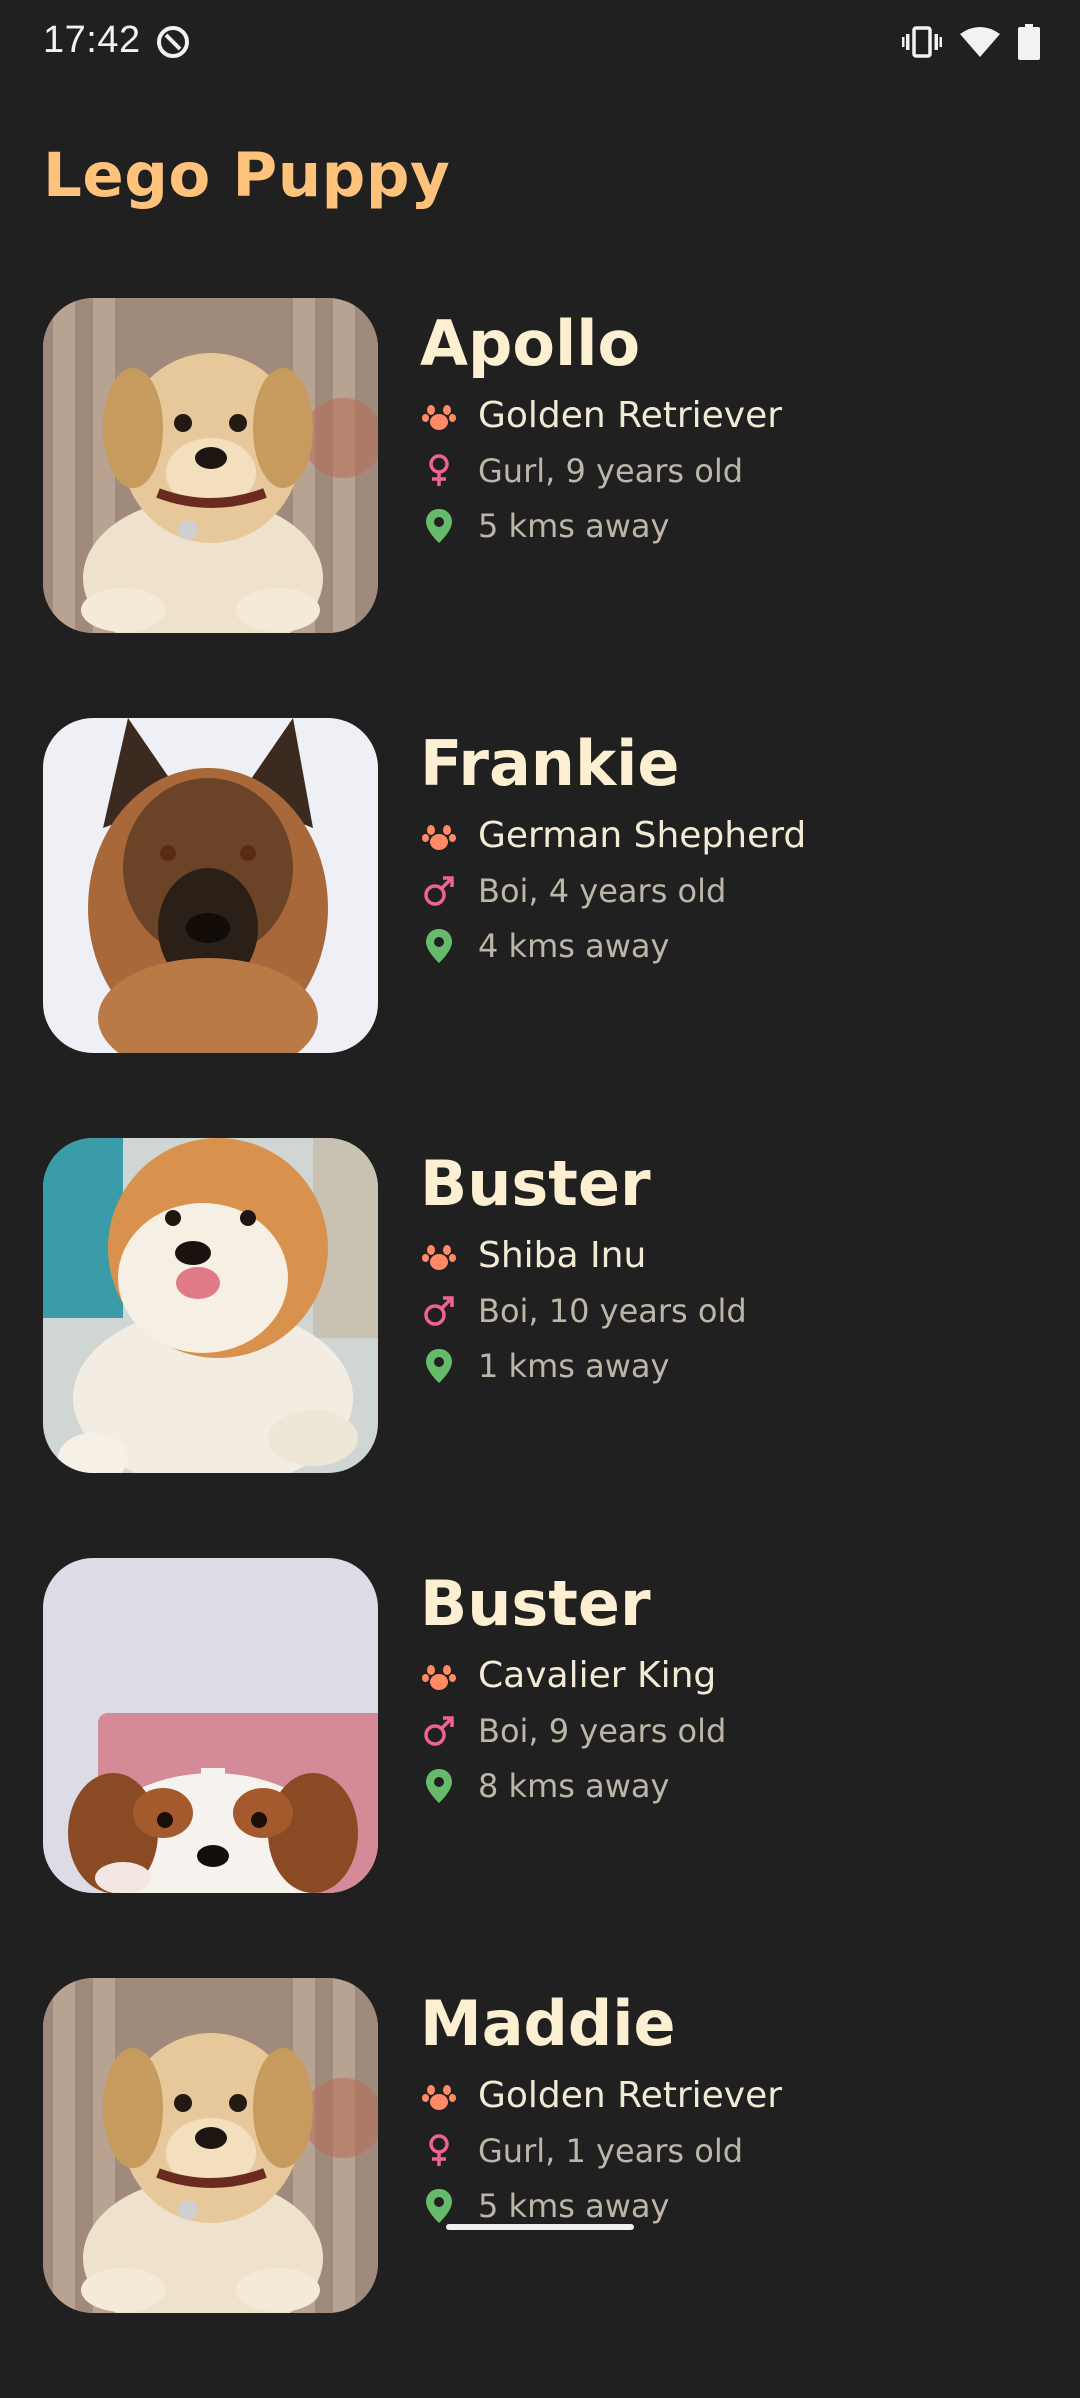 Image resolution: width=1080 pixels, height=2398 pixels. Describe the element at coordinates (611, 2150) in the screenshot. I see `puppy-gender-age: Gurl, 1 years old` at that location.